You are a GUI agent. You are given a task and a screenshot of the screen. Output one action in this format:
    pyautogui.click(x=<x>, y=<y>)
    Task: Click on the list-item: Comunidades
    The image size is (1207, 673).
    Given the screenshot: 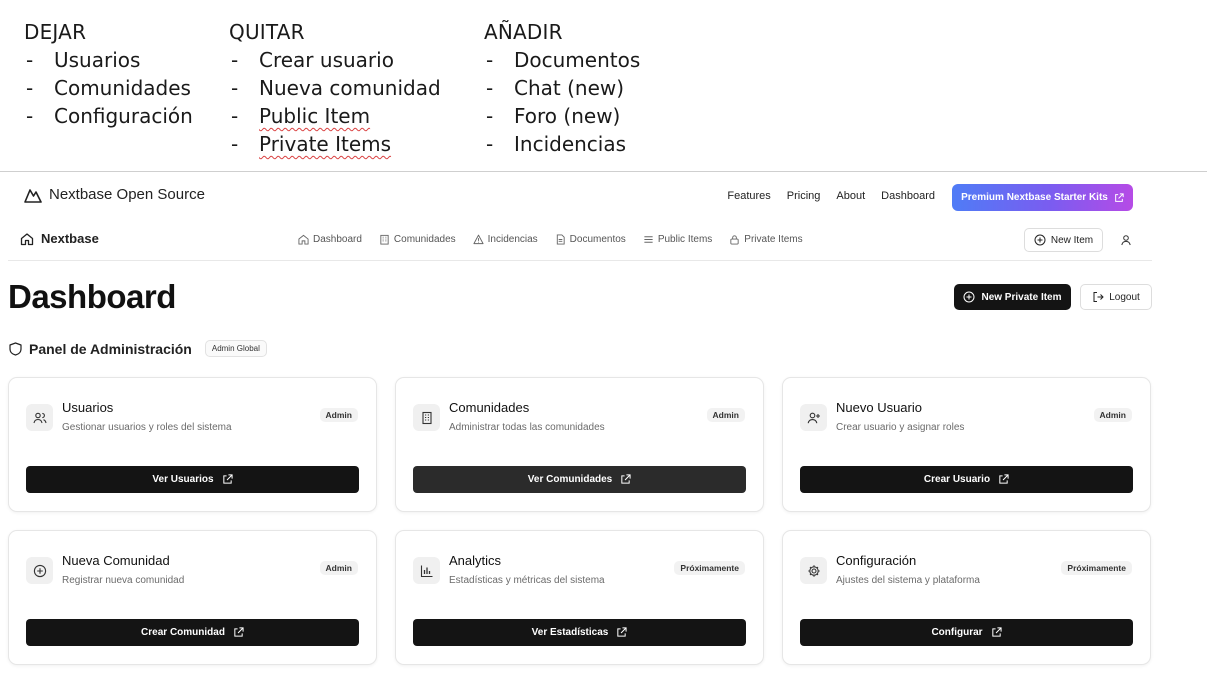 What is the action you would take?
    pyautogui.click(x=108, y=88)
    